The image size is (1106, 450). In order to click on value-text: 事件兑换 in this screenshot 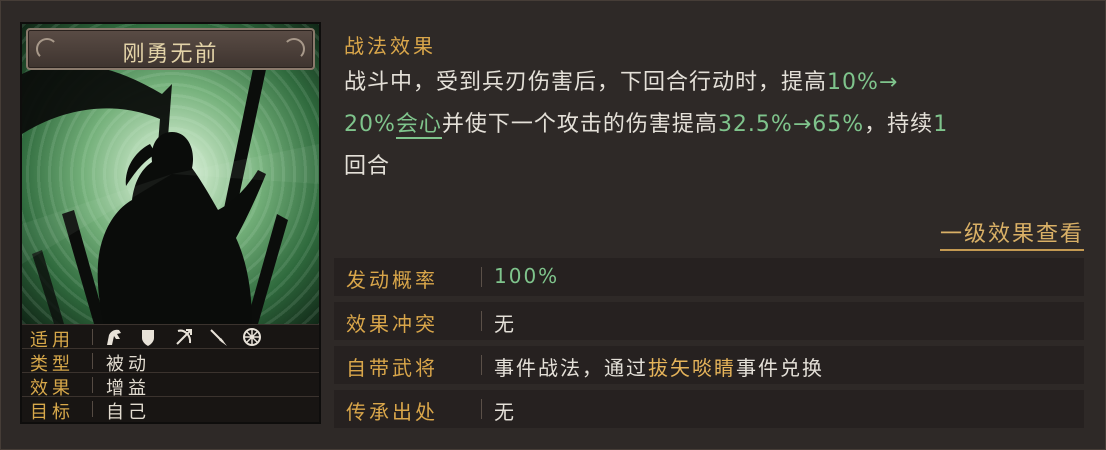, I will do `click(780, 368)`.